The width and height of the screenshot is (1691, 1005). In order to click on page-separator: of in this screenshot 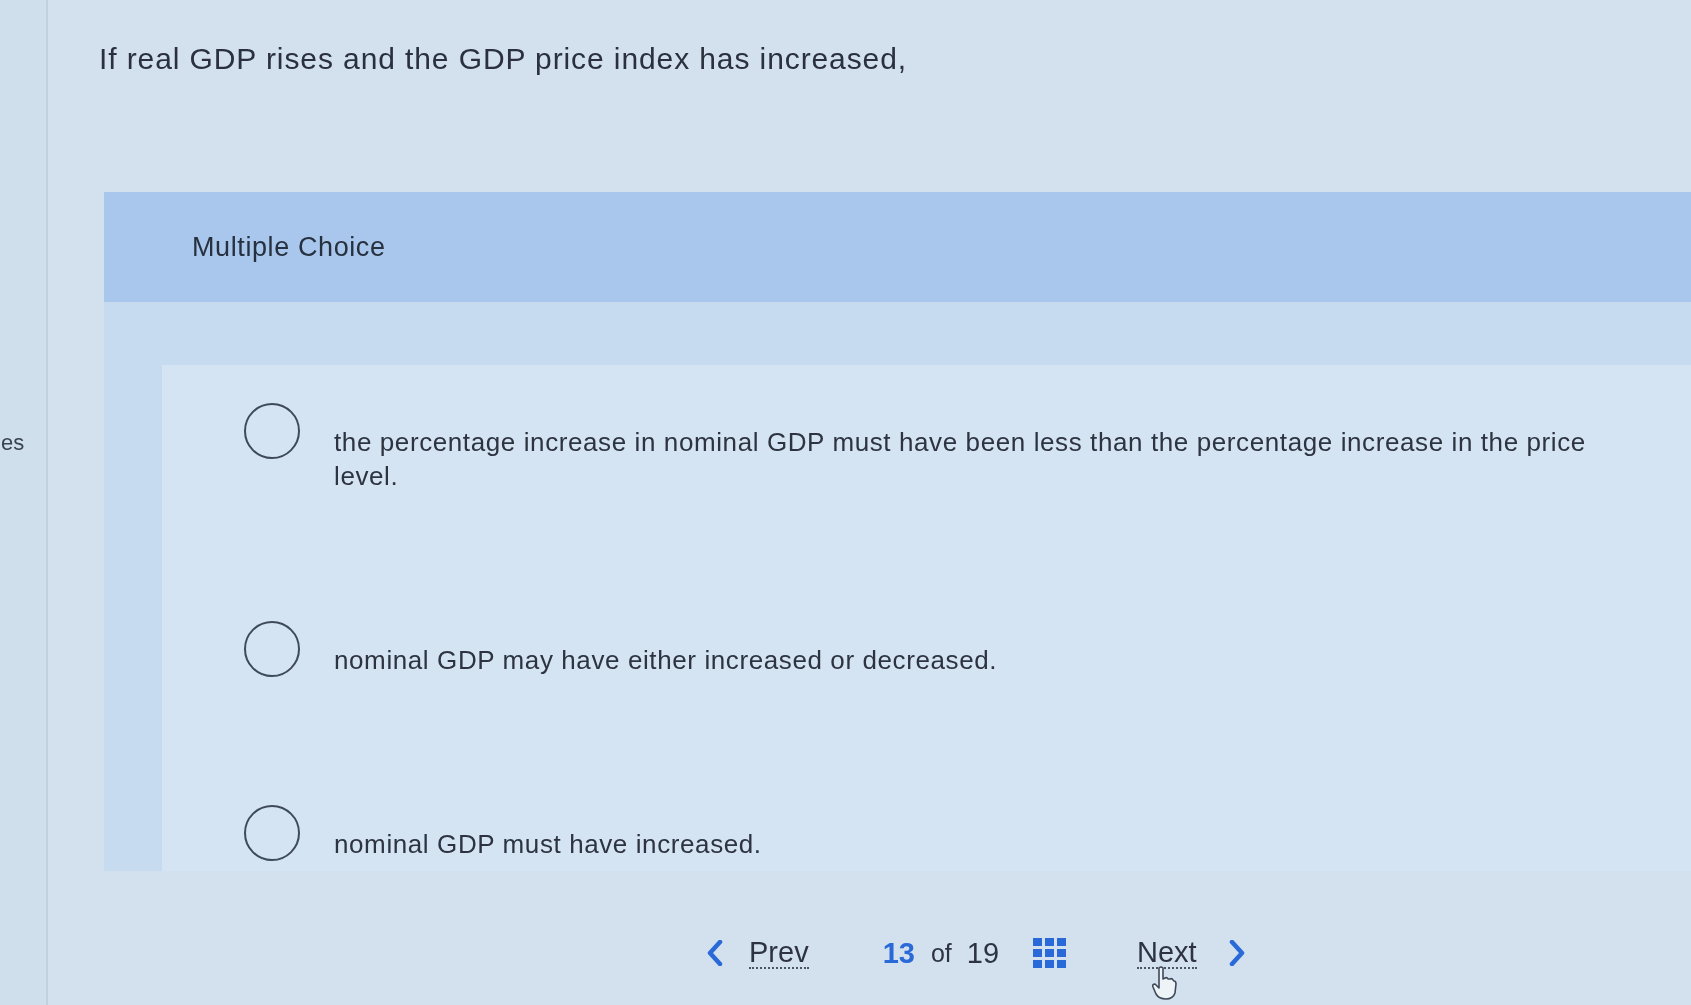, I will do `click(941, 953)`.